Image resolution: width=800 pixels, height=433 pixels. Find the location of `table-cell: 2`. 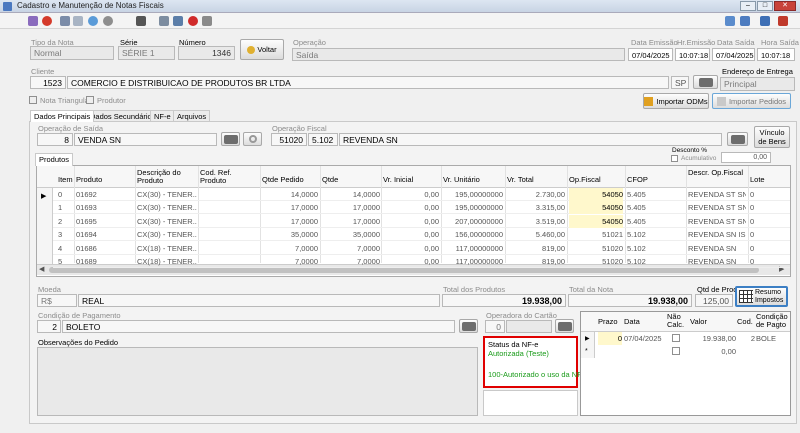

table-cell: 2 is located at coordinates (66, 221).